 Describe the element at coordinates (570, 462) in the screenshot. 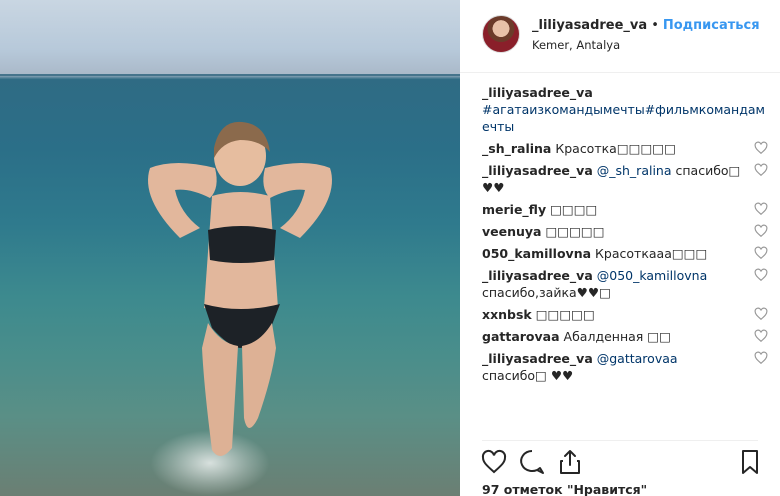

I see `share-icon` at that location.